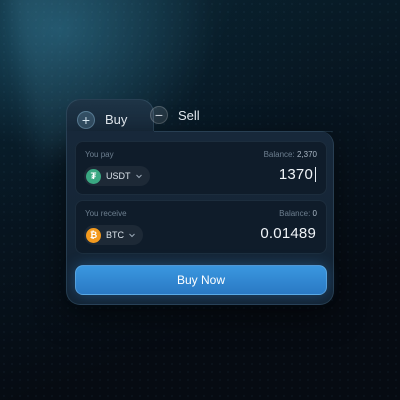  What do you see at coordinates (116, 119) in the screenshot?
I see `tab-buy-label: Buy` at bounding box center [116, 119].